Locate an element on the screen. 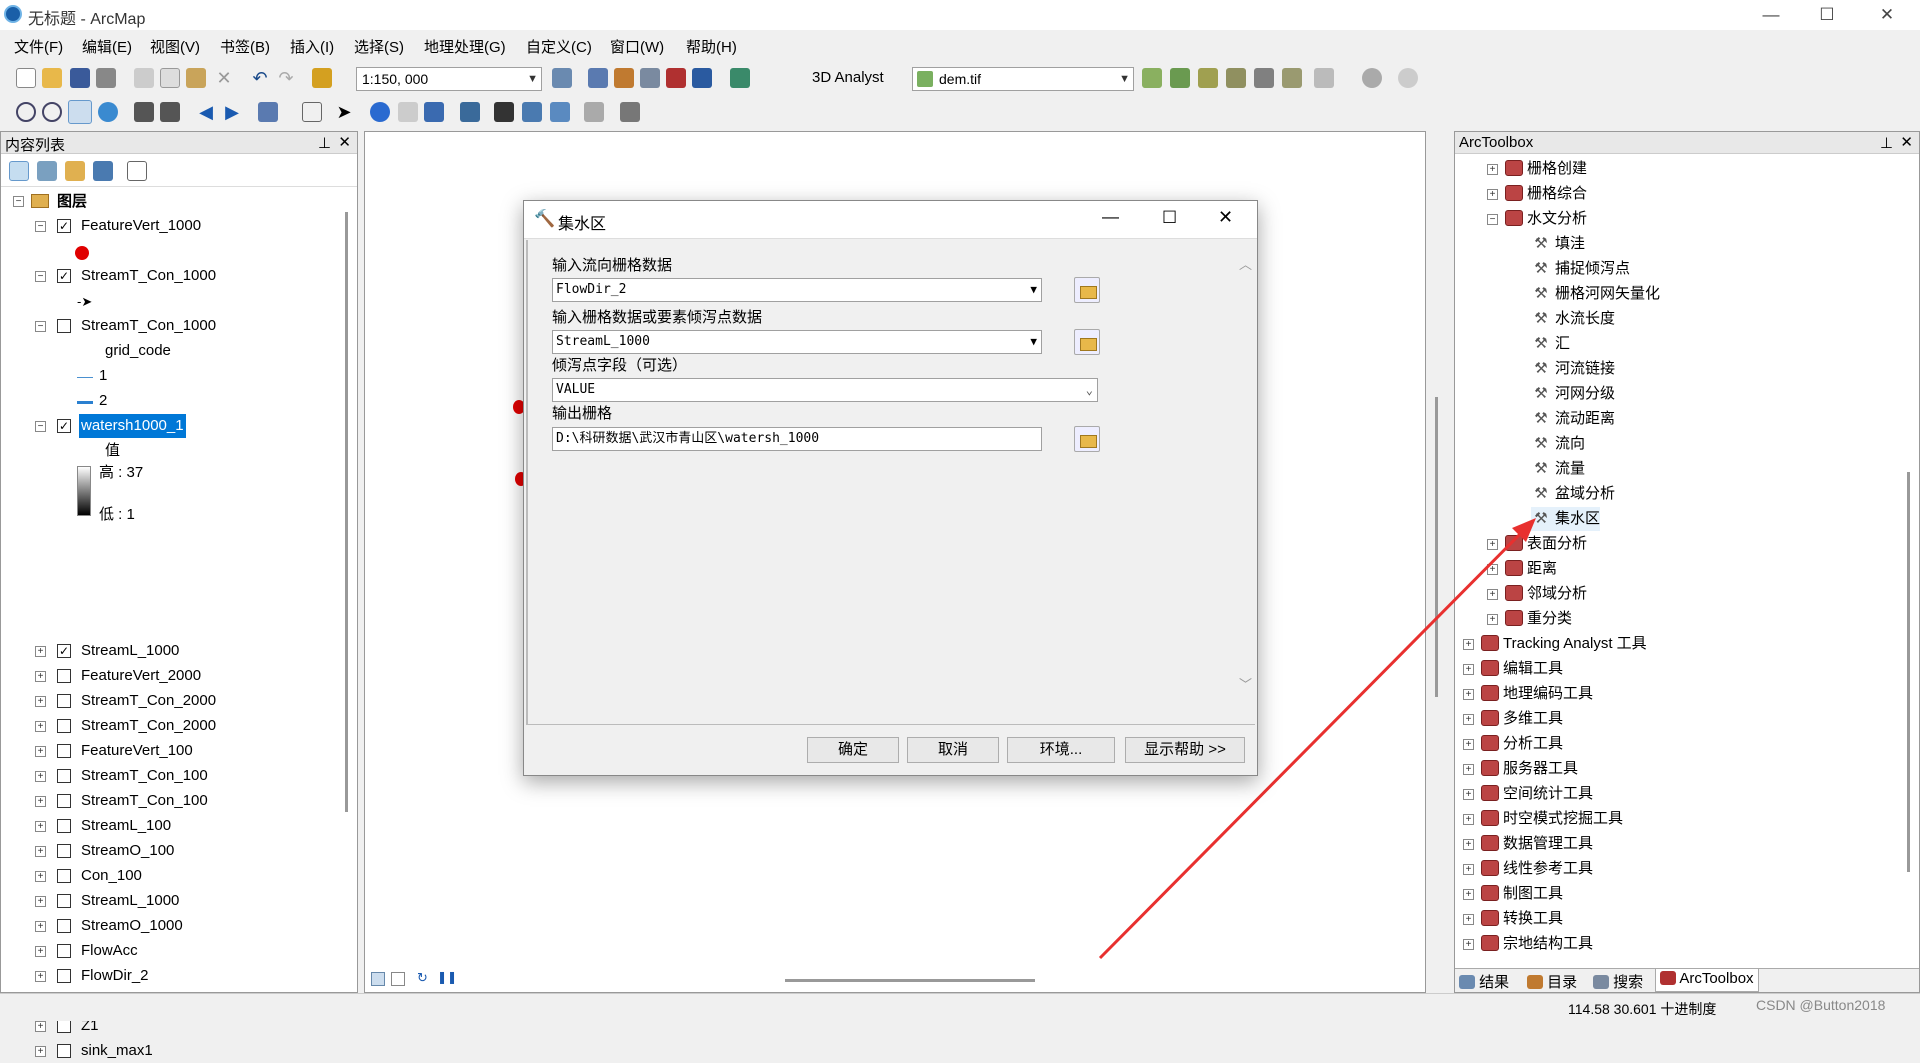 This screenshot has height=1063, width=1920. toolbox-toolset: 表面分析 is located at coordinates (1546, 544).